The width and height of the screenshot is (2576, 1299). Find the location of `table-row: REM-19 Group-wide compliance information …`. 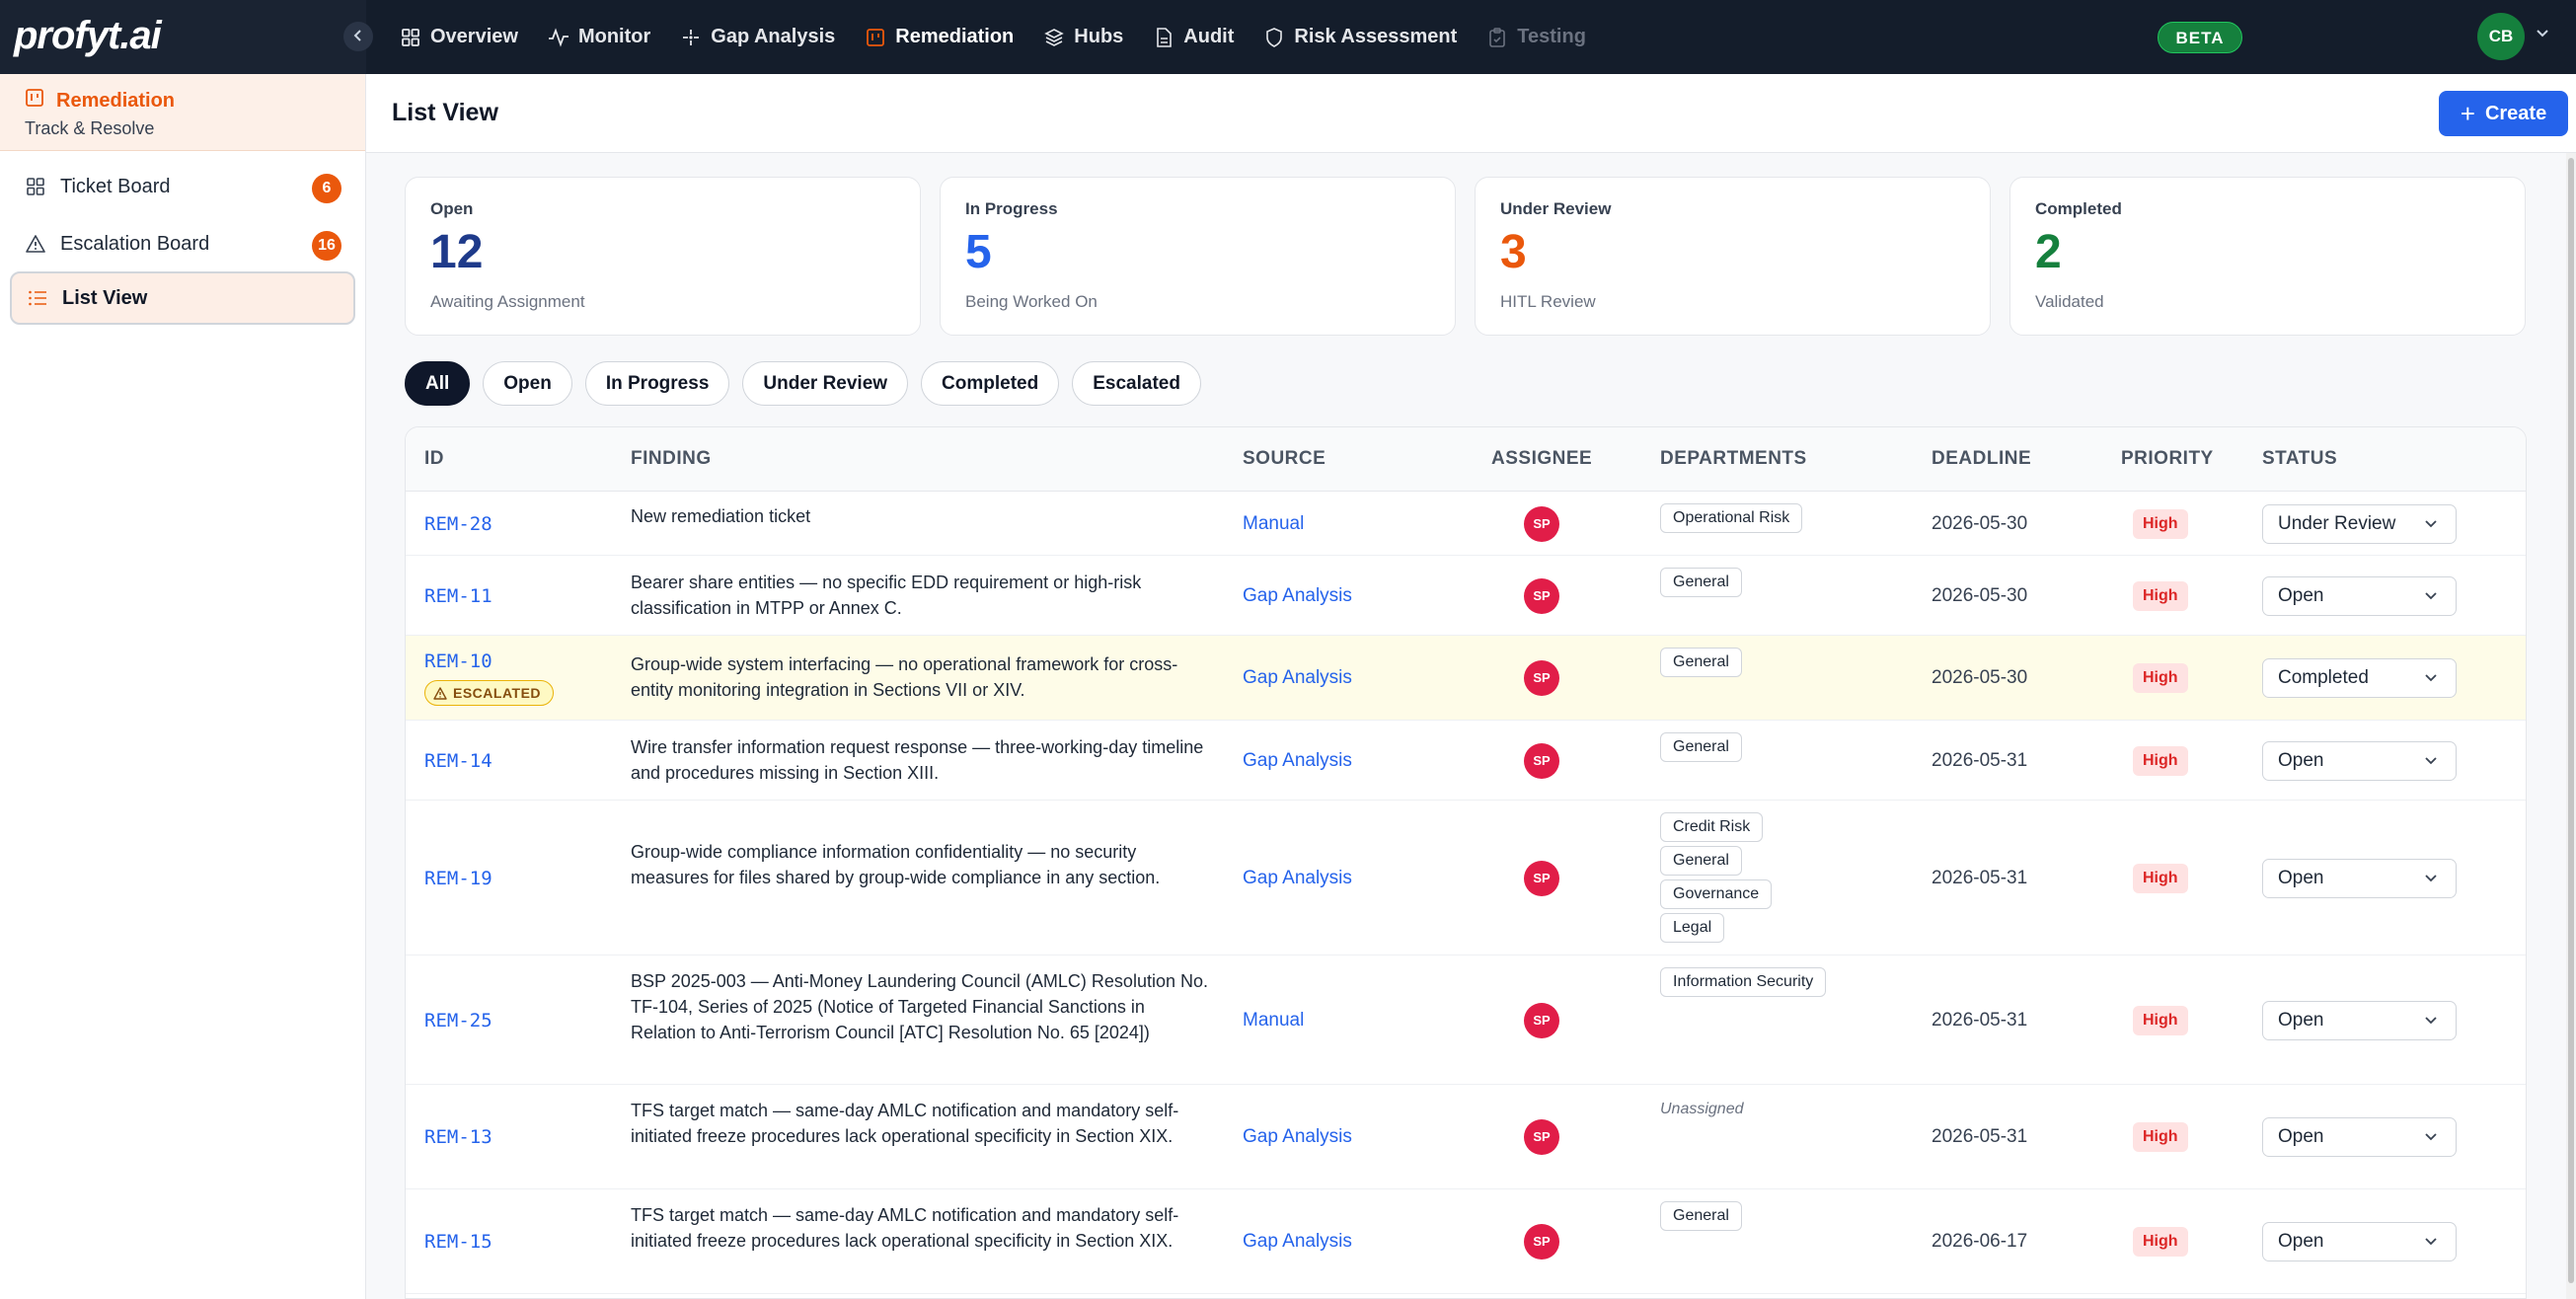

table-row: REM-19 Group-wide compliance information … is located at coordinates (1466, 878).